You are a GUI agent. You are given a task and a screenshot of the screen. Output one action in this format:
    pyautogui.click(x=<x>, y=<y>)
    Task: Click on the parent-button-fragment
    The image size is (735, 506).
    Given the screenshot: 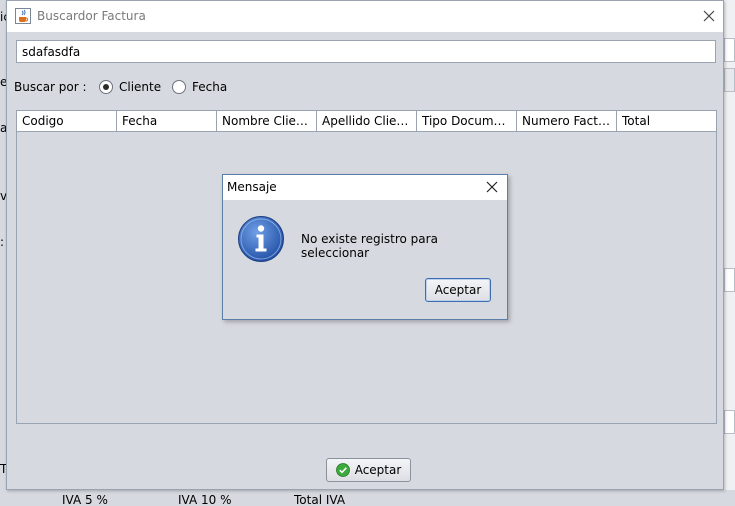 What is the action you would take?
    pyautogui.click(x=729, y=80)
    